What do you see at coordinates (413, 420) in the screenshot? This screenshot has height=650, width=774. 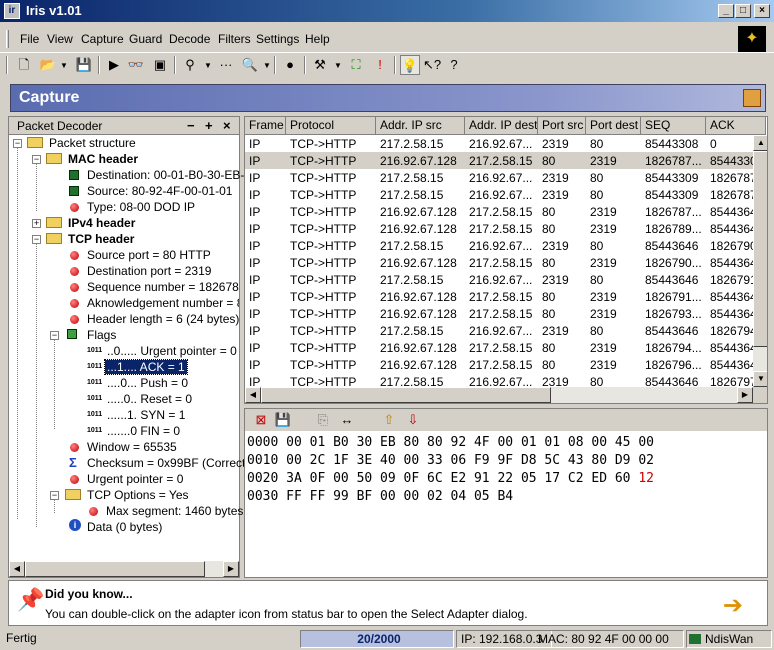 I see `receive-down-icon: ⇩` at bounding box center [413, 420].